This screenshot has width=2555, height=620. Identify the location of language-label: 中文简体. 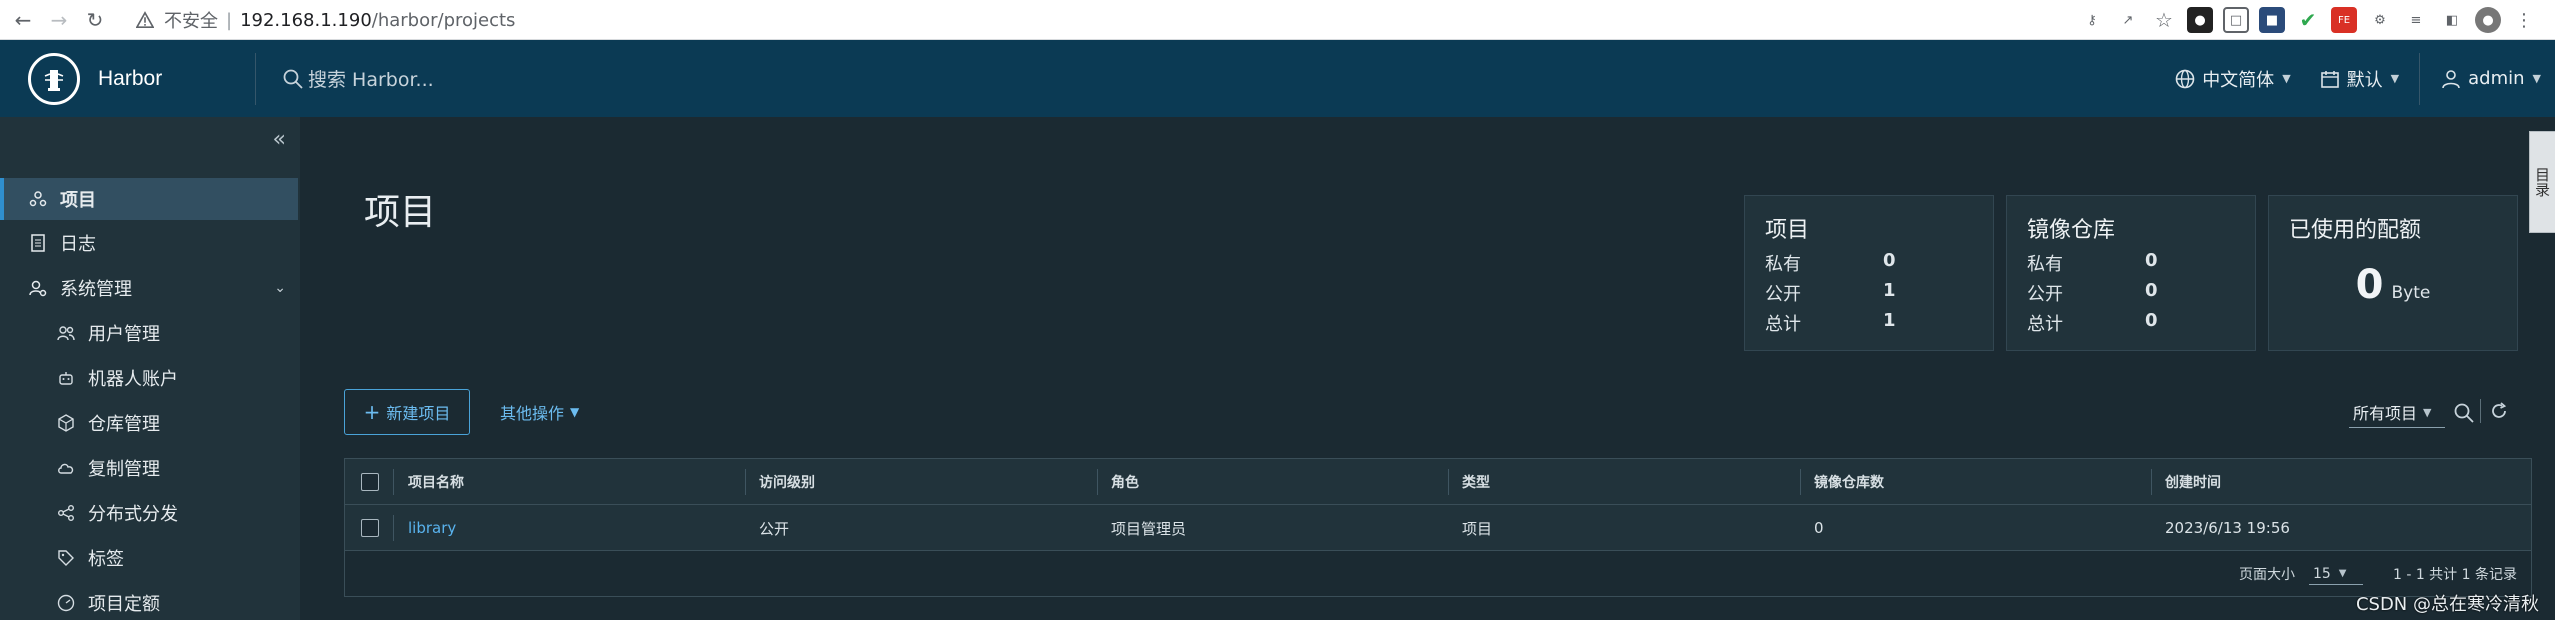
(2238, 80).